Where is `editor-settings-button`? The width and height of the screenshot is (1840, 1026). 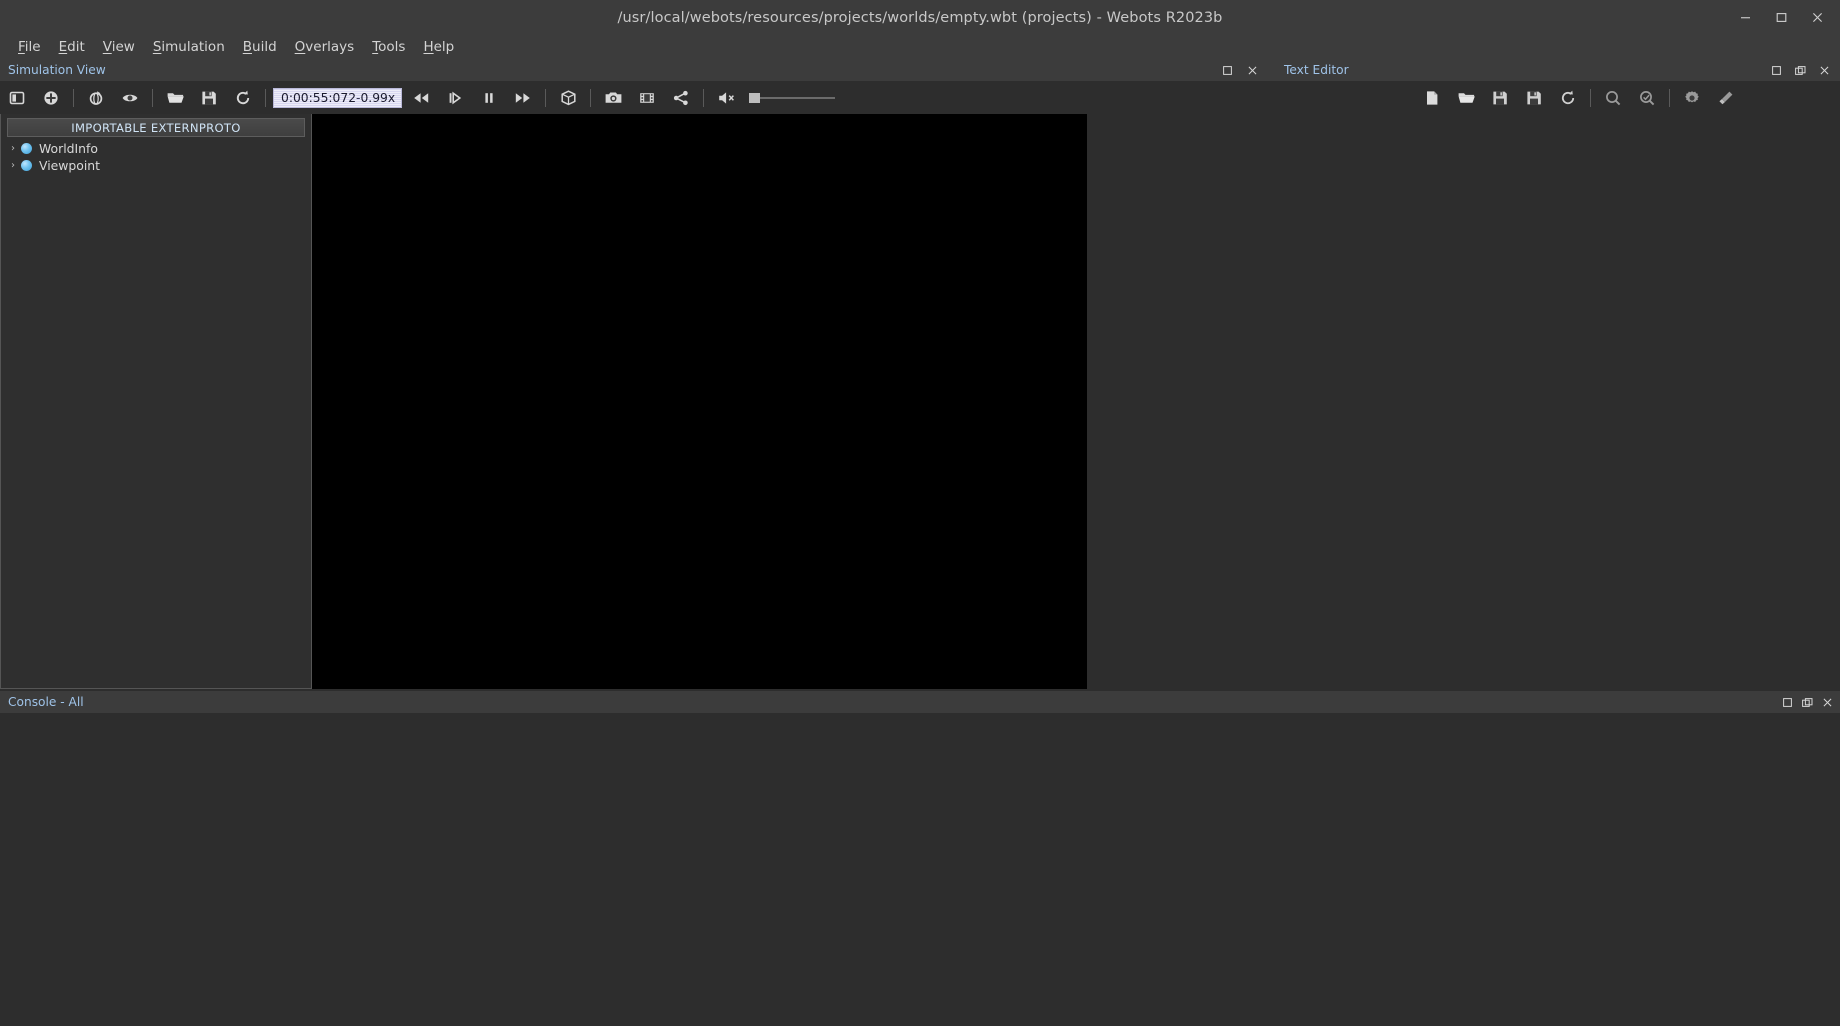
editor-settings-button is located at coordinates (1692, 98).